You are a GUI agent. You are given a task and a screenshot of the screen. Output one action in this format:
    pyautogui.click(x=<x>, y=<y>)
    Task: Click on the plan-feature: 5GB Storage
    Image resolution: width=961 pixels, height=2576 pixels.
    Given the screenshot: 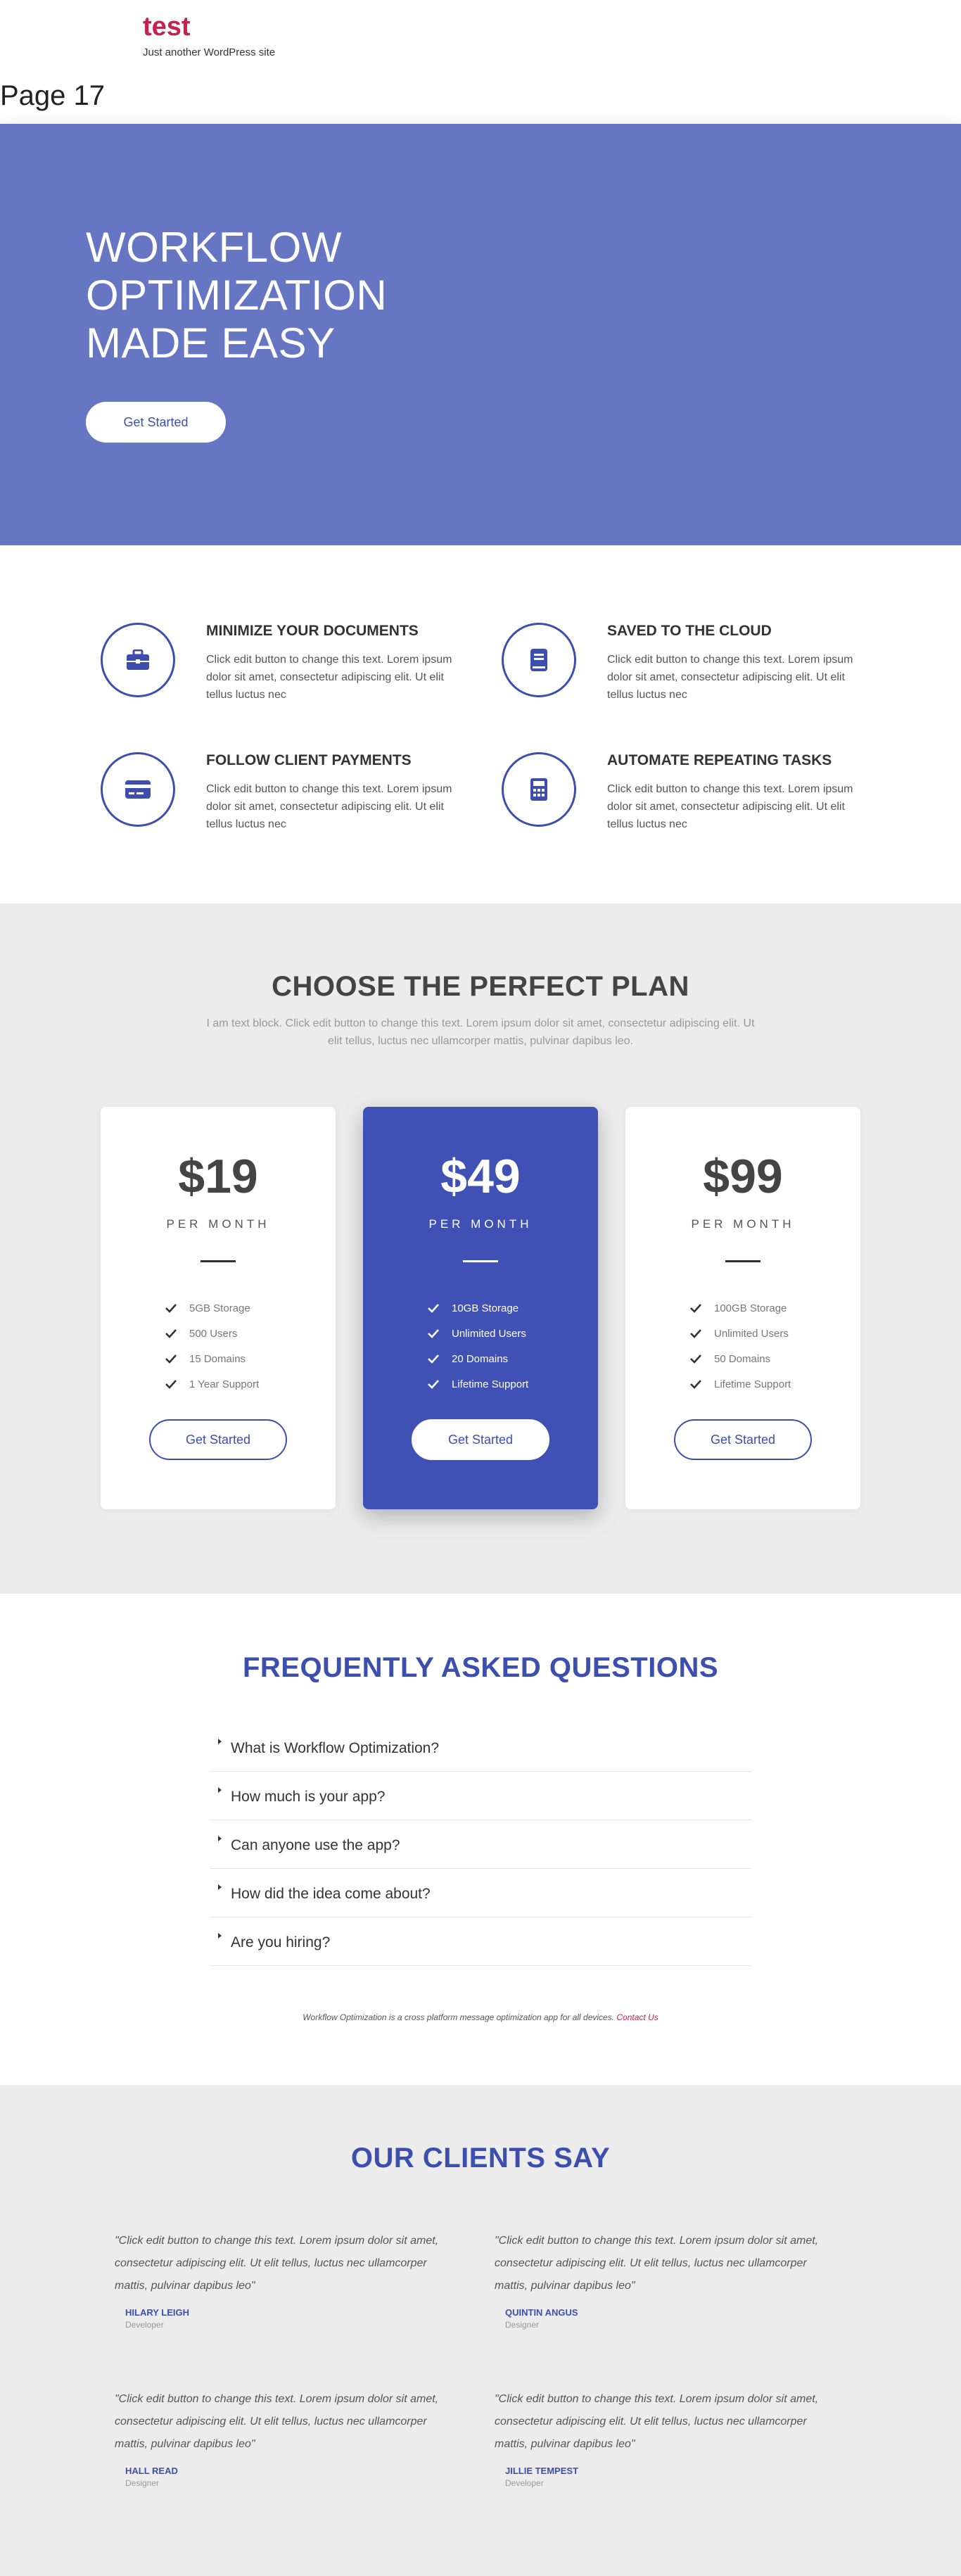 What is the action you would take?
    pyautogui.click(x=212, y=1308)
    